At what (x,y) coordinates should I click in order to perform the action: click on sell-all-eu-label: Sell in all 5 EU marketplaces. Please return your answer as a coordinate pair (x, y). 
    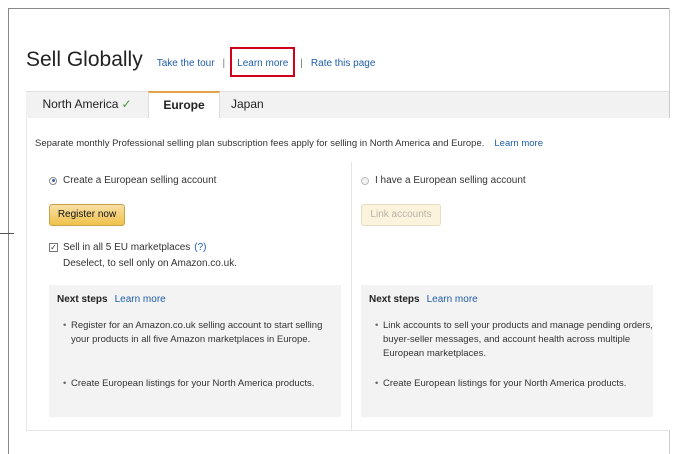
    Looking at the image, I should click on (127, 247).